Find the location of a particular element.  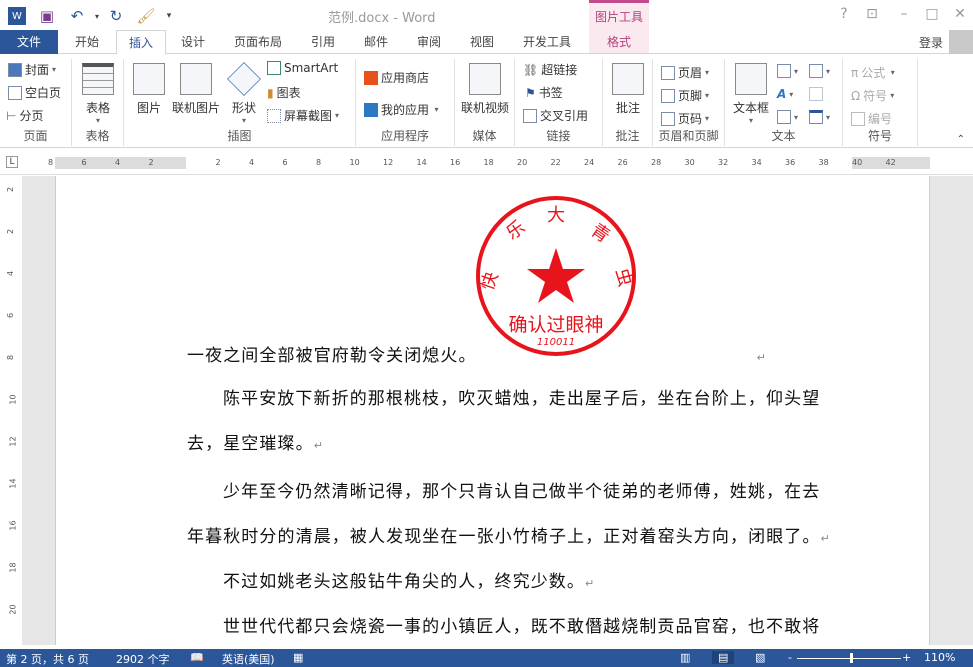

comment-button: 批注 is located at coordinates (628, 89).